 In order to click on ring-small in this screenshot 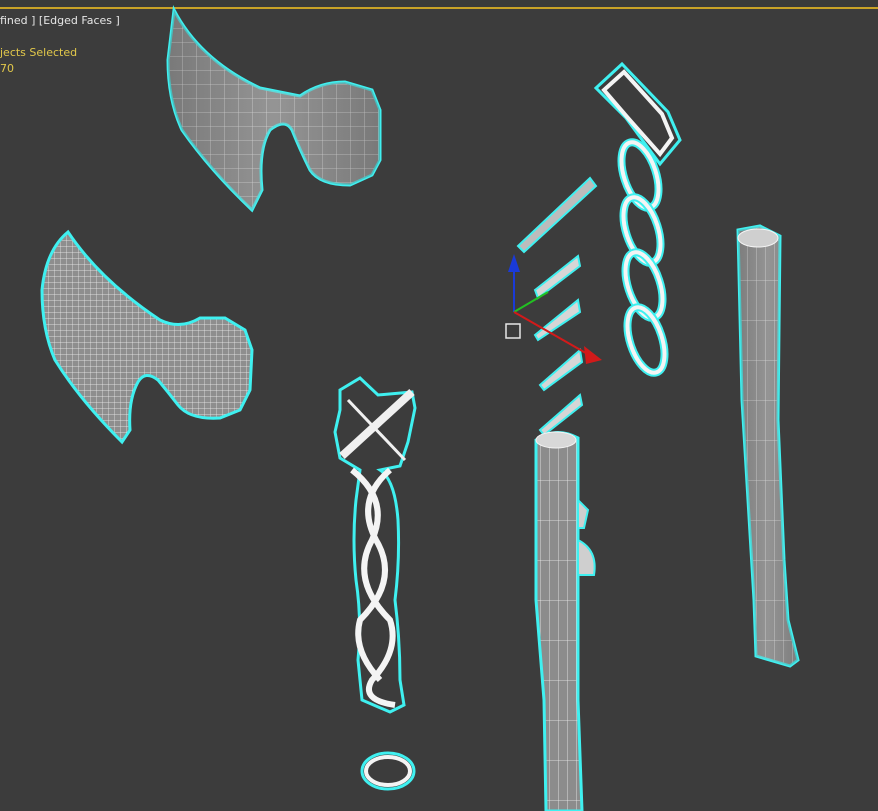, I will do `click(388, 771)`.